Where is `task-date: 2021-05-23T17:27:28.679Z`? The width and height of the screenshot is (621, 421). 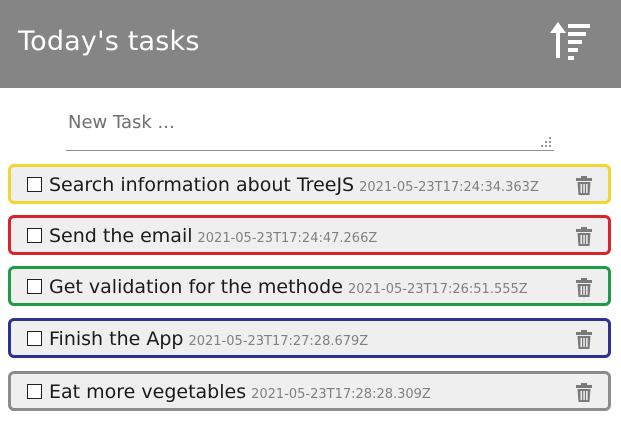
task-date: 2021-05-23T17:27:28.679Z is located at coordinates (278, 341).